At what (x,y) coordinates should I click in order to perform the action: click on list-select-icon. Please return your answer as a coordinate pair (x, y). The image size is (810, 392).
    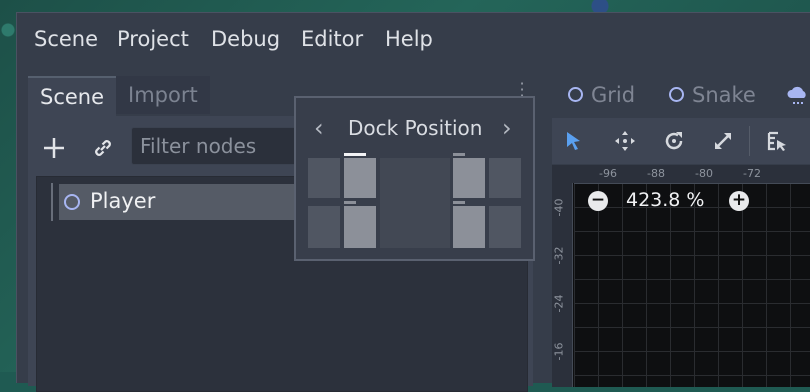
    Looking at the image, I should click on (776, 141).